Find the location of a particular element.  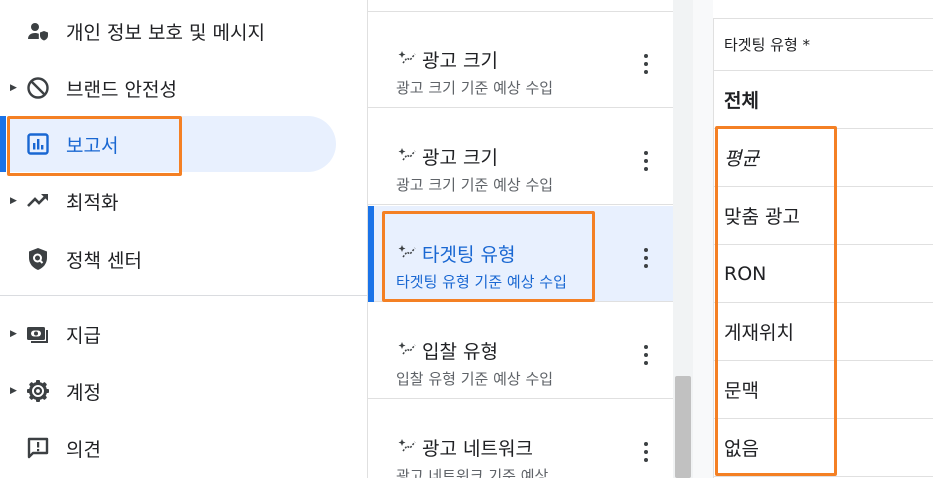

active-indicator is located at coordinates (3, 144).